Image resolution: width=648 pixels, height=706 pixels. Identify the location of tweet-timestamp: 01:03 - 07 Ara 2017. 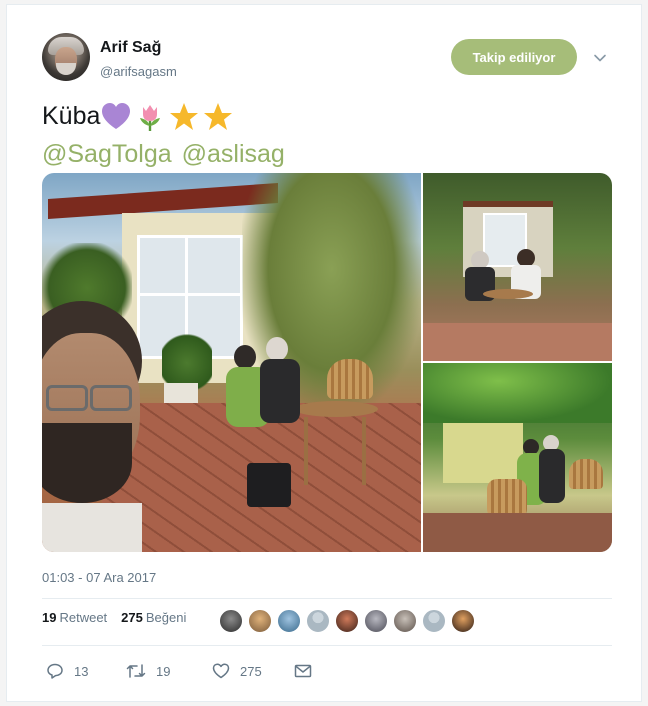
(99, 577).